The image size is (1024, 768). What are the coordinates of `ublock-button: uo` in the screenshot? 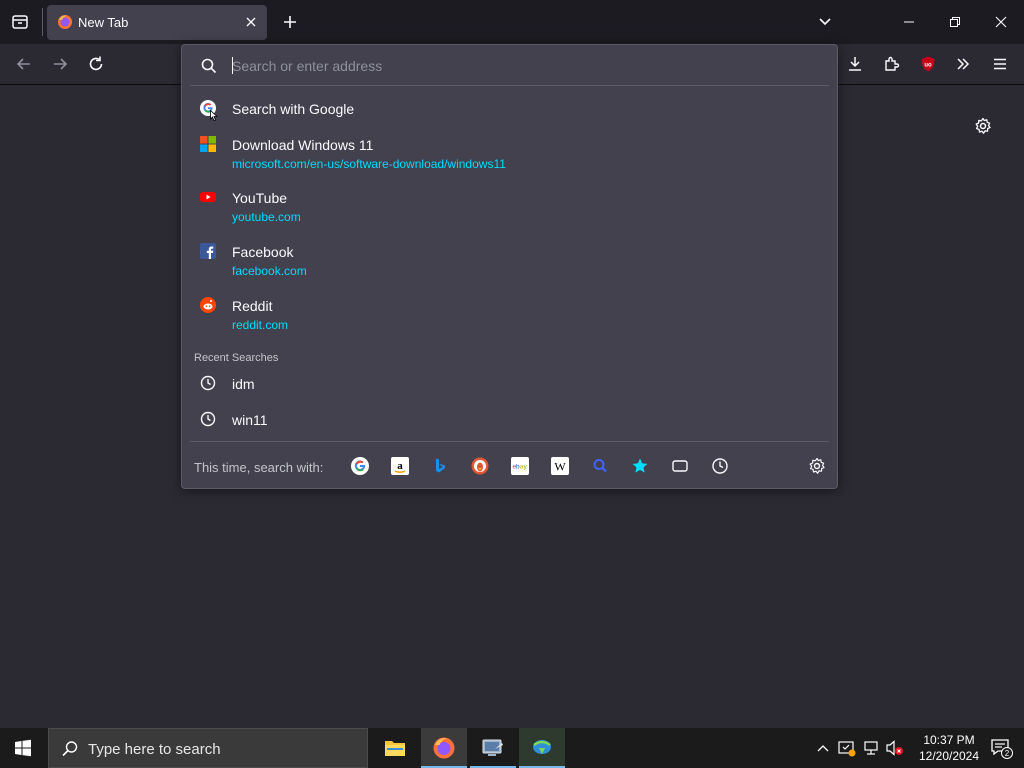 It's located at (928, 64).